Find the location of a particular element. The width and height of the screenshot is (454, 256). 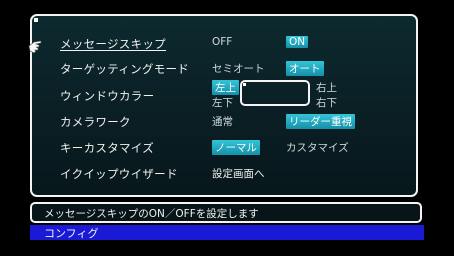

message-skip-on-option: ON is located at coordinates (297, 42).